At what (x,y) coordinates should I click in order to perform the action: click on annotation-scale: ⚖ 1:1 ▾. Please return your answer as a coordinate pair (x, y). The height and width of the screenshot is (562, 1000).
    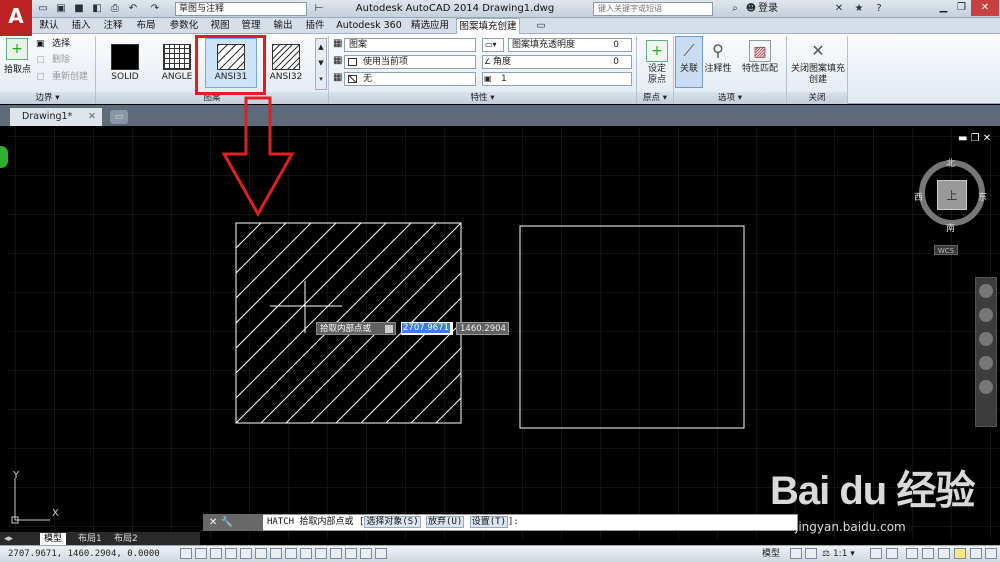
    Looking at the image, I should click on (838, 554).